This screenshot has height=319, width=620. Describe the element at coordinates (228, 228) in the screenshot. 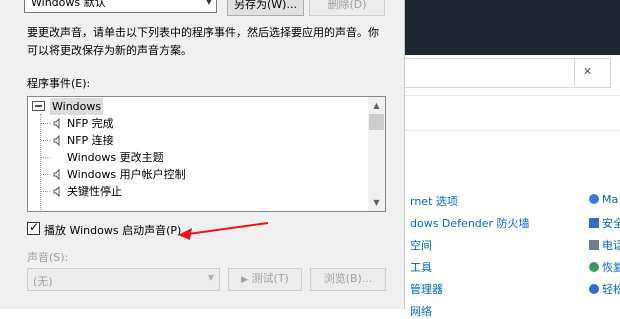

I see `annotation-arrow-shaft` at that location.